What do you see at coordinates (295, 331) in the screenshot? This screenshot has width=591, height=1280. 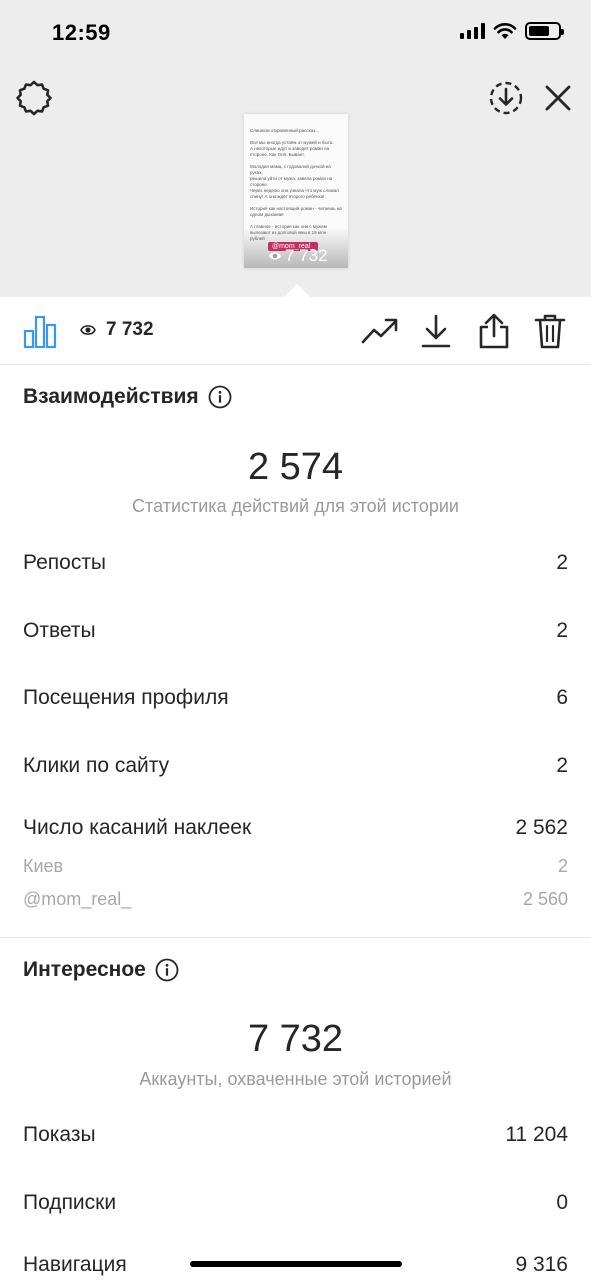 I see `insights-toolbar: 7 732` at bounding box center [295, 331].